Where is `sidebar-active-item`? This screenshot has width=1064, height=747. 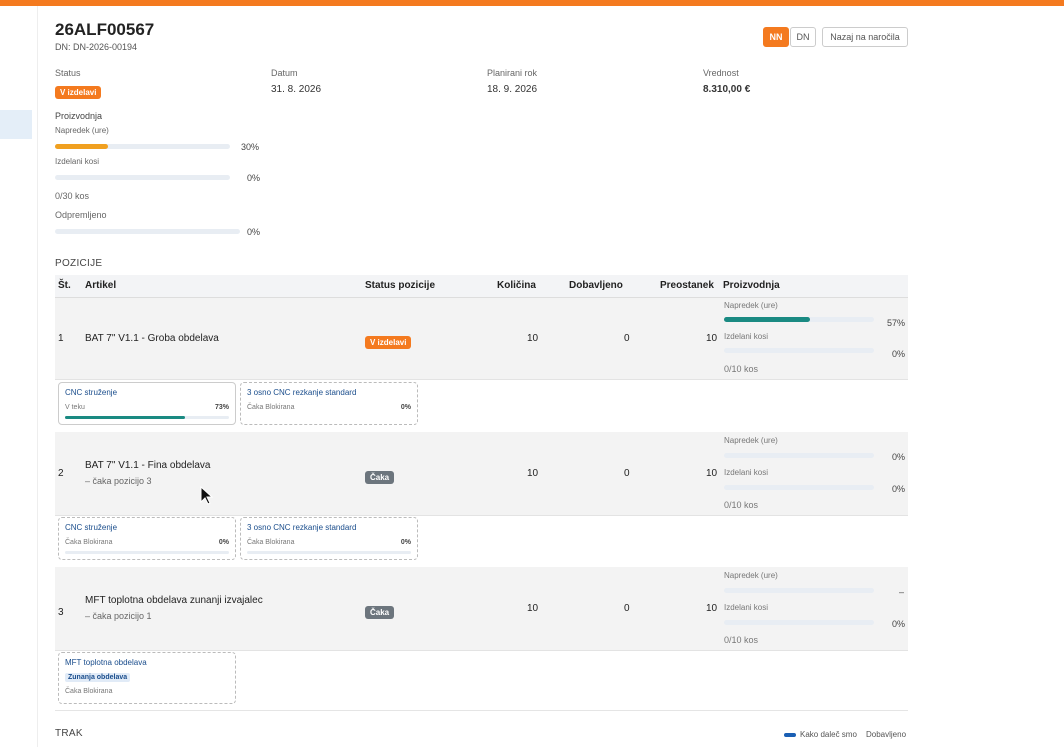
sidebar-active-item is located at coordinates (16, 124).